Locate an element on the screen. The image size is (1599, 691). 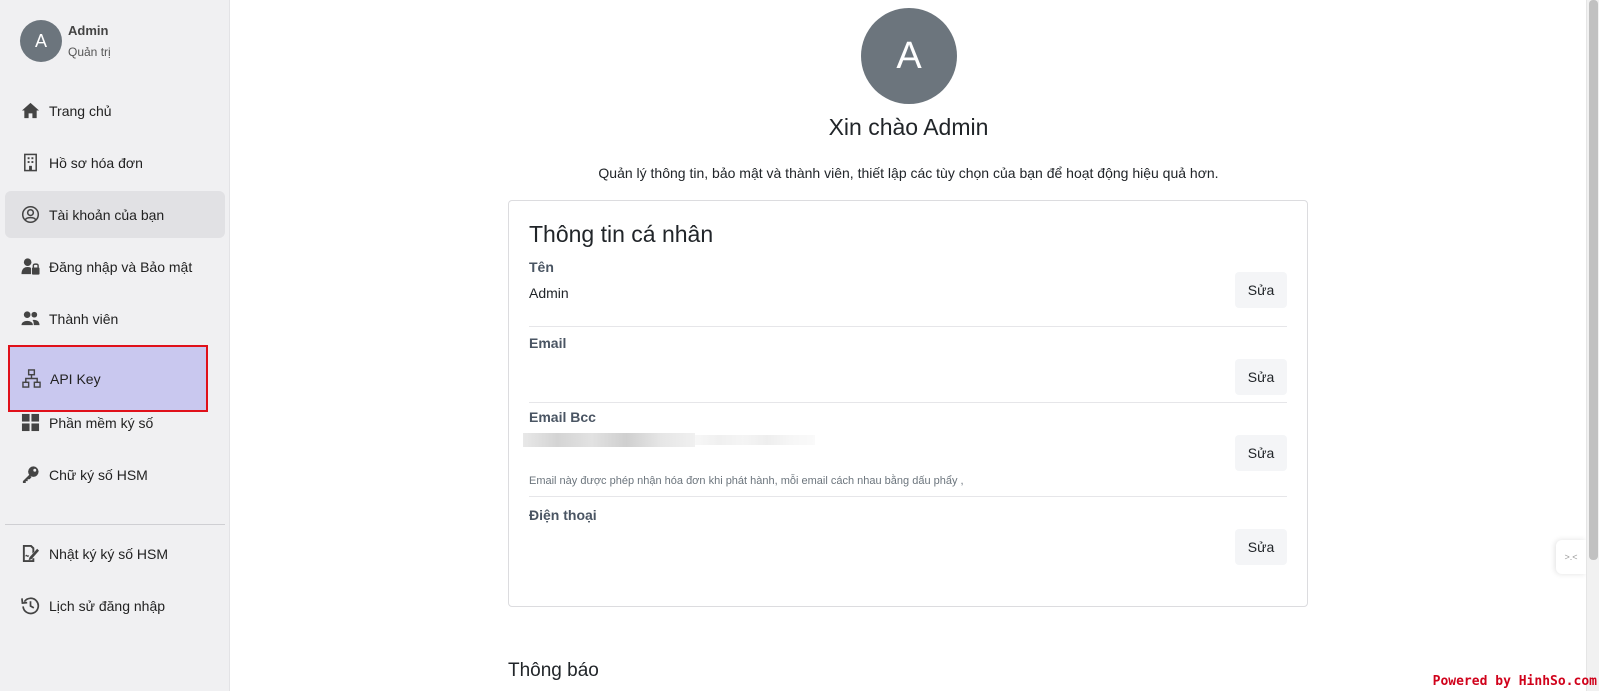
user-circle-icon is located at coordinates (30, 215).